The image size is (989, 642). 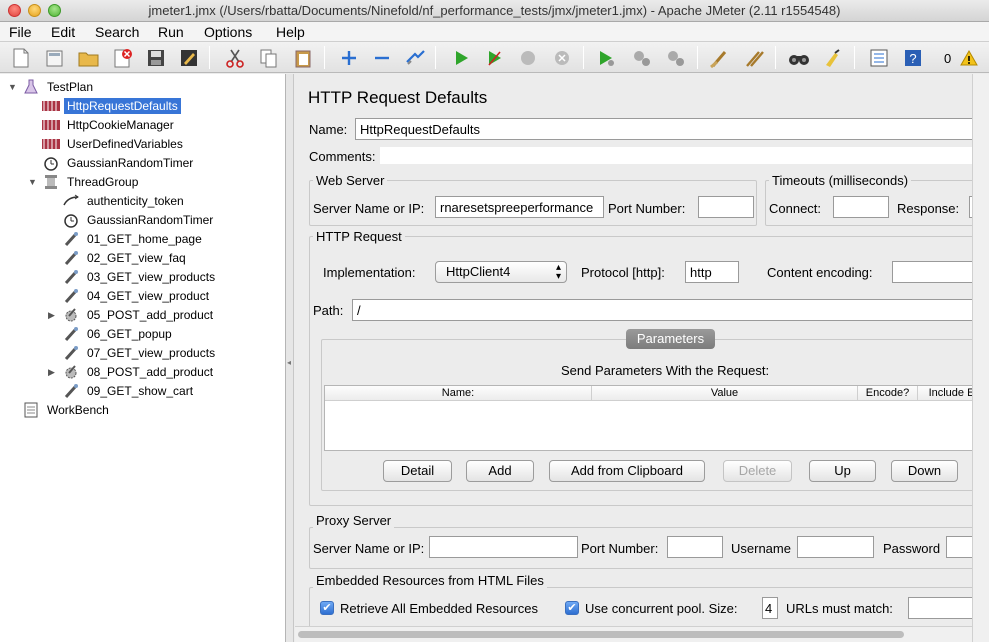 I want to click on server-name-field: rnaresetspreeperformance, so click(x=519, y=207).